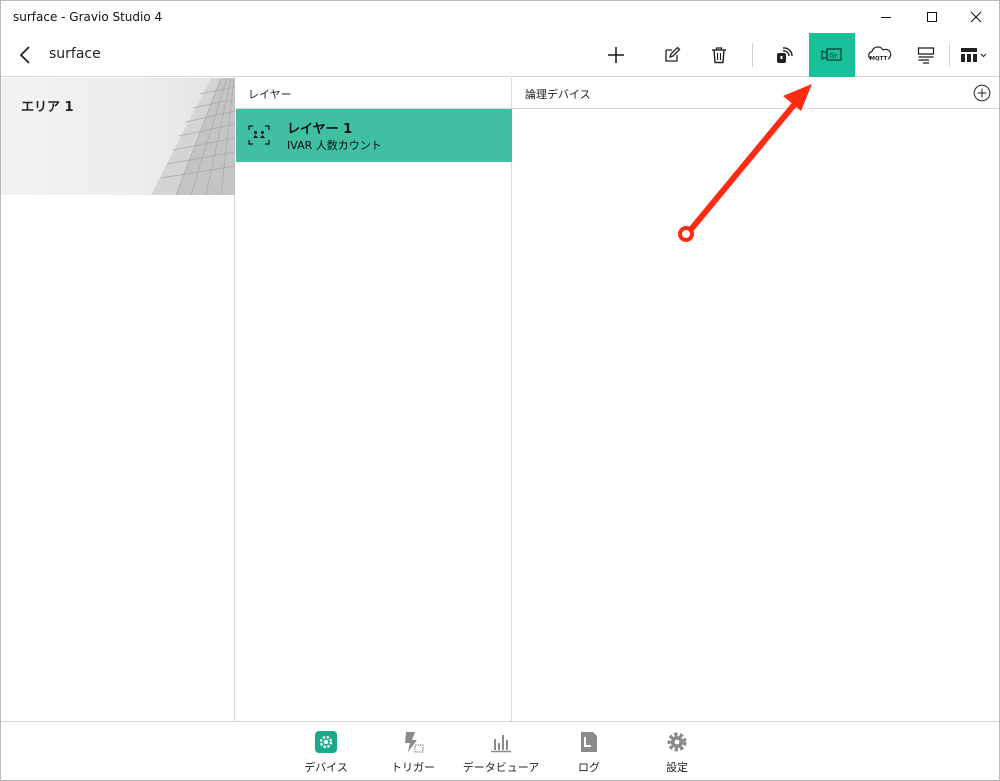 The image size is (1000, 781). I want to click on delete-button, so click(719, 55).